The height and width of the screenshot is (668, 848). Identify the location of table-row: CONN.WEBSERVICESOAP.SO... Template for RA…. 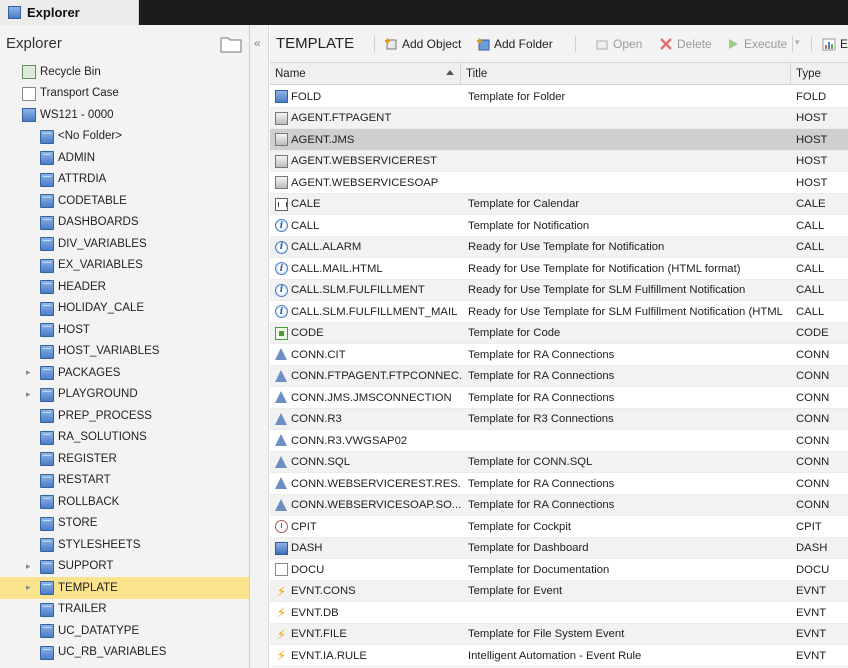
(559, 505).